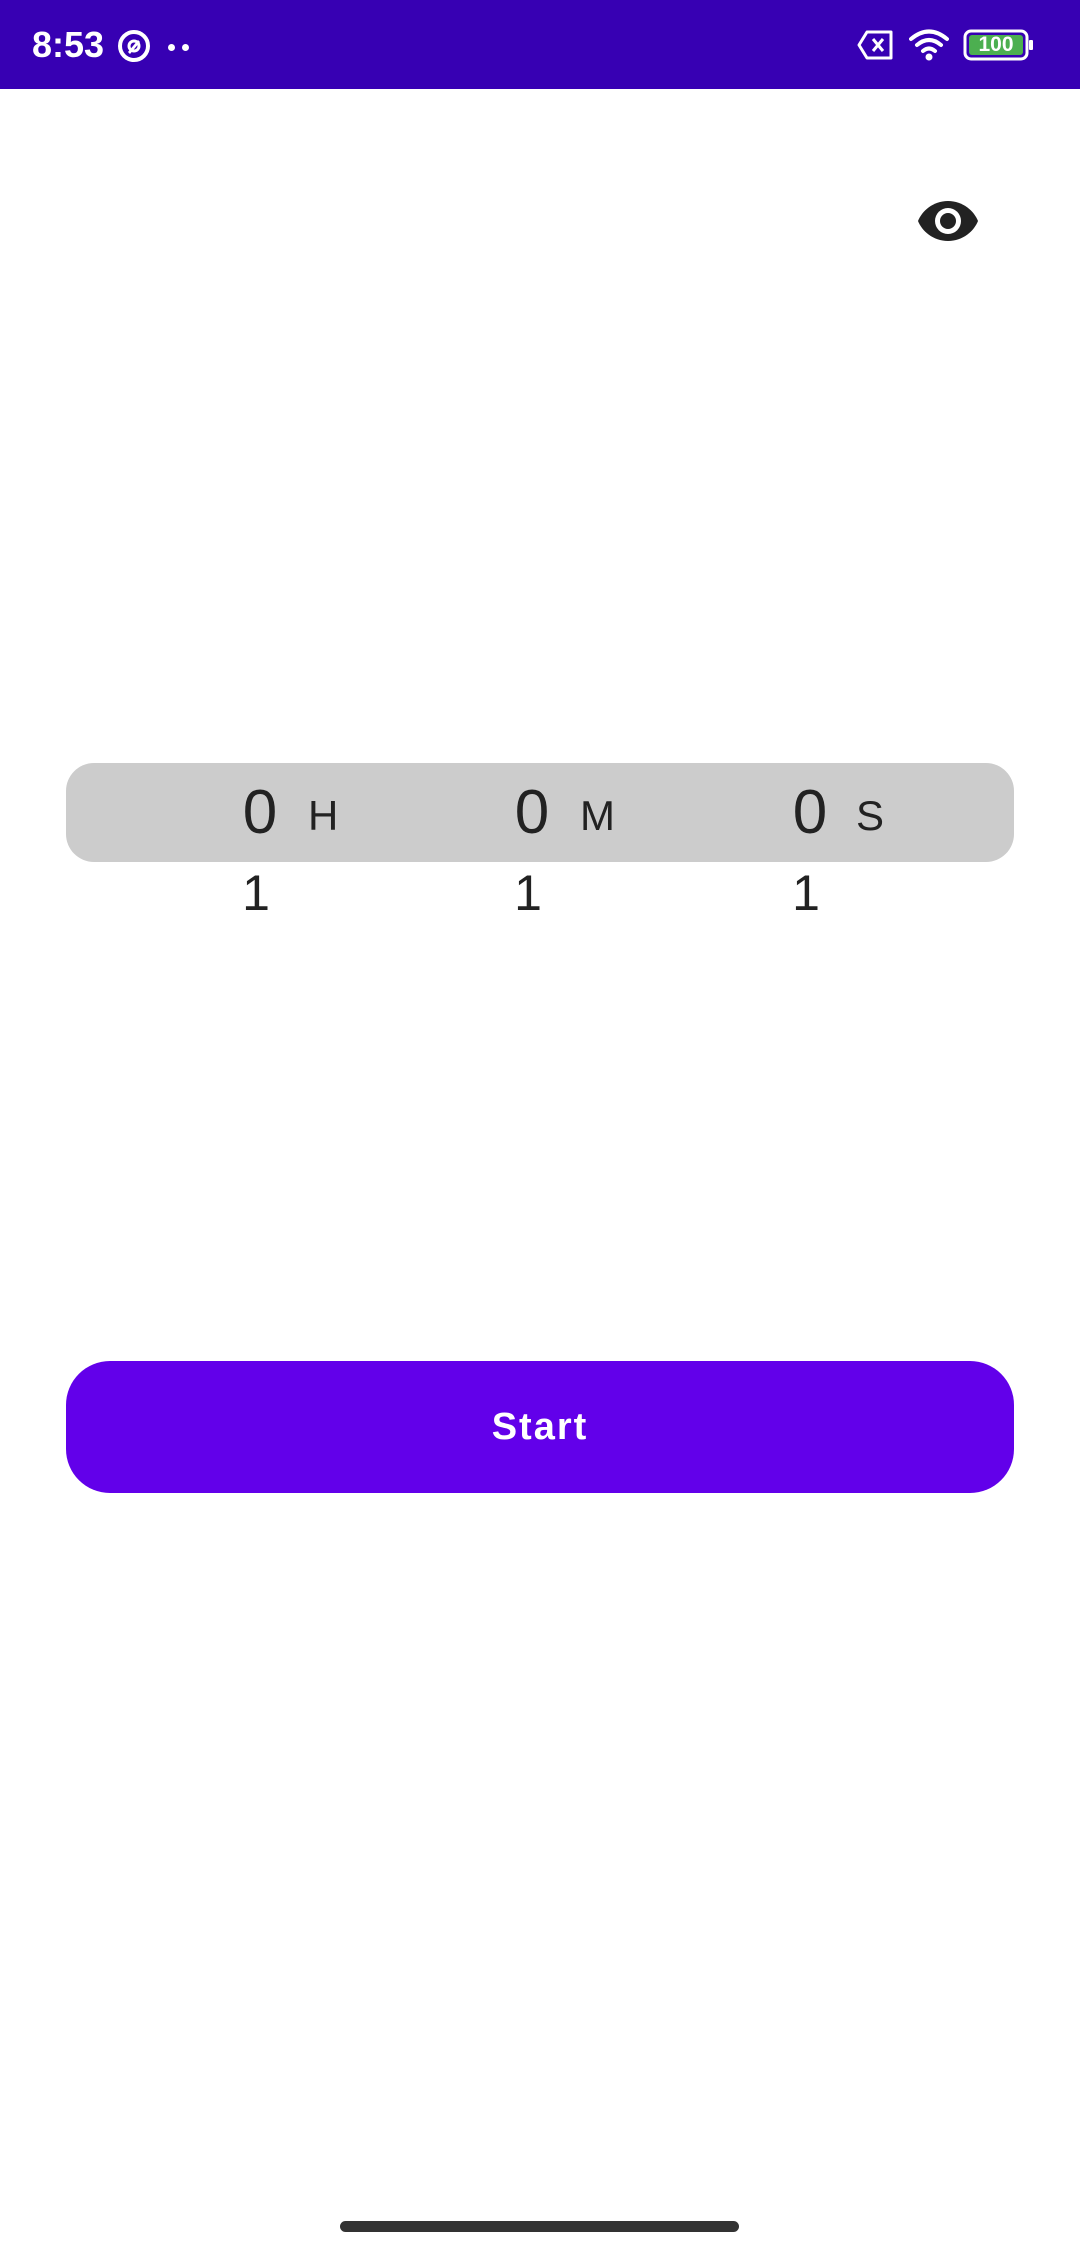 This screenshot has height=2248, width=1080. Describe the element at coordinates (929, 45) in the screenshot. I see `wifi-icon` at that location.